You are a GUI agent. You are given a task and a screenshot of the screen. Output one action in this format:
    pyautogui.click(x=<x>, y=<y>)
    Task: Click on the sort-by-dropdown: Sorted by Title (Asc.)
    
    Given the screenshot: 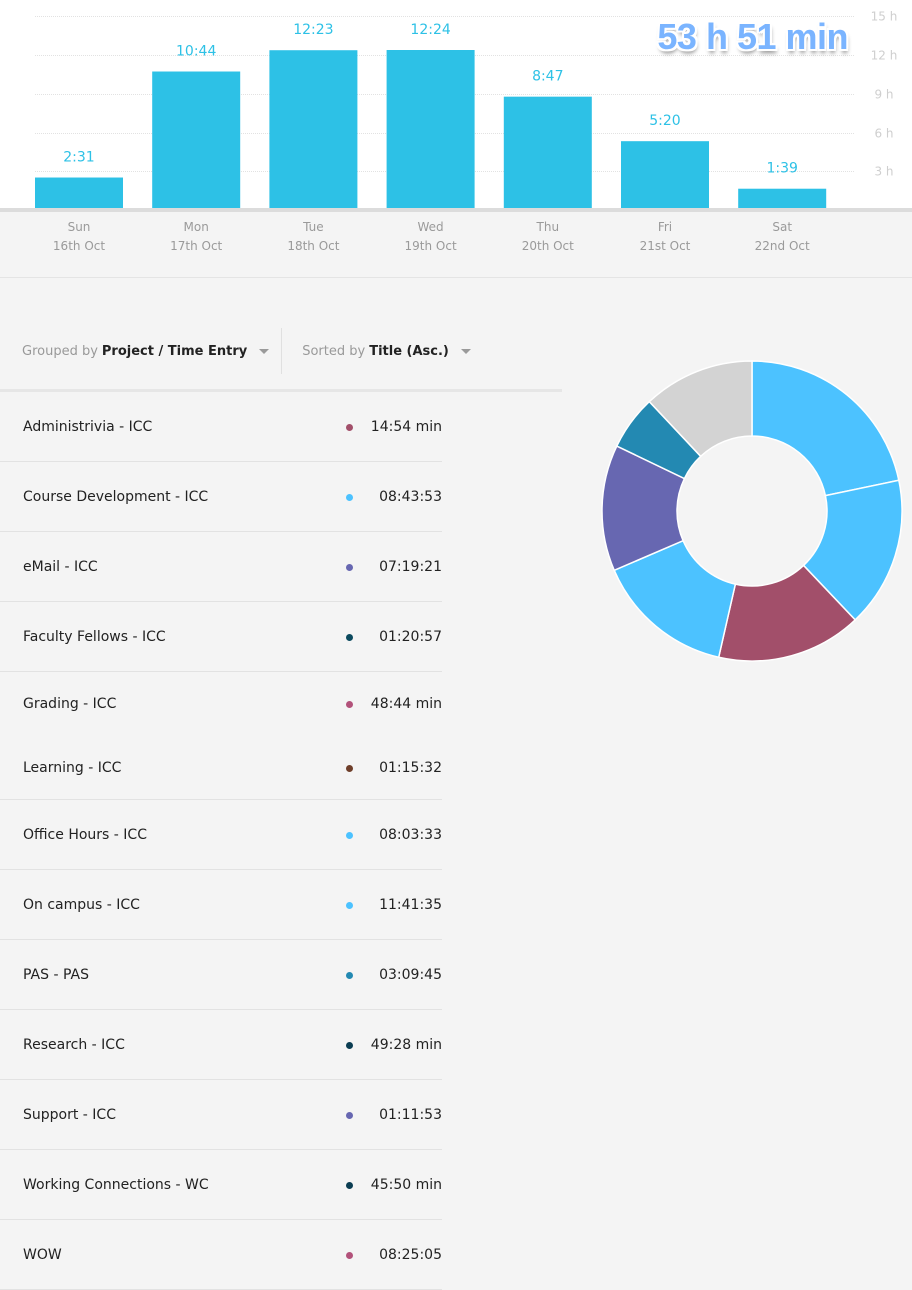 What is the action you would take?
    pyautogui.click(x=376, y=351)
    